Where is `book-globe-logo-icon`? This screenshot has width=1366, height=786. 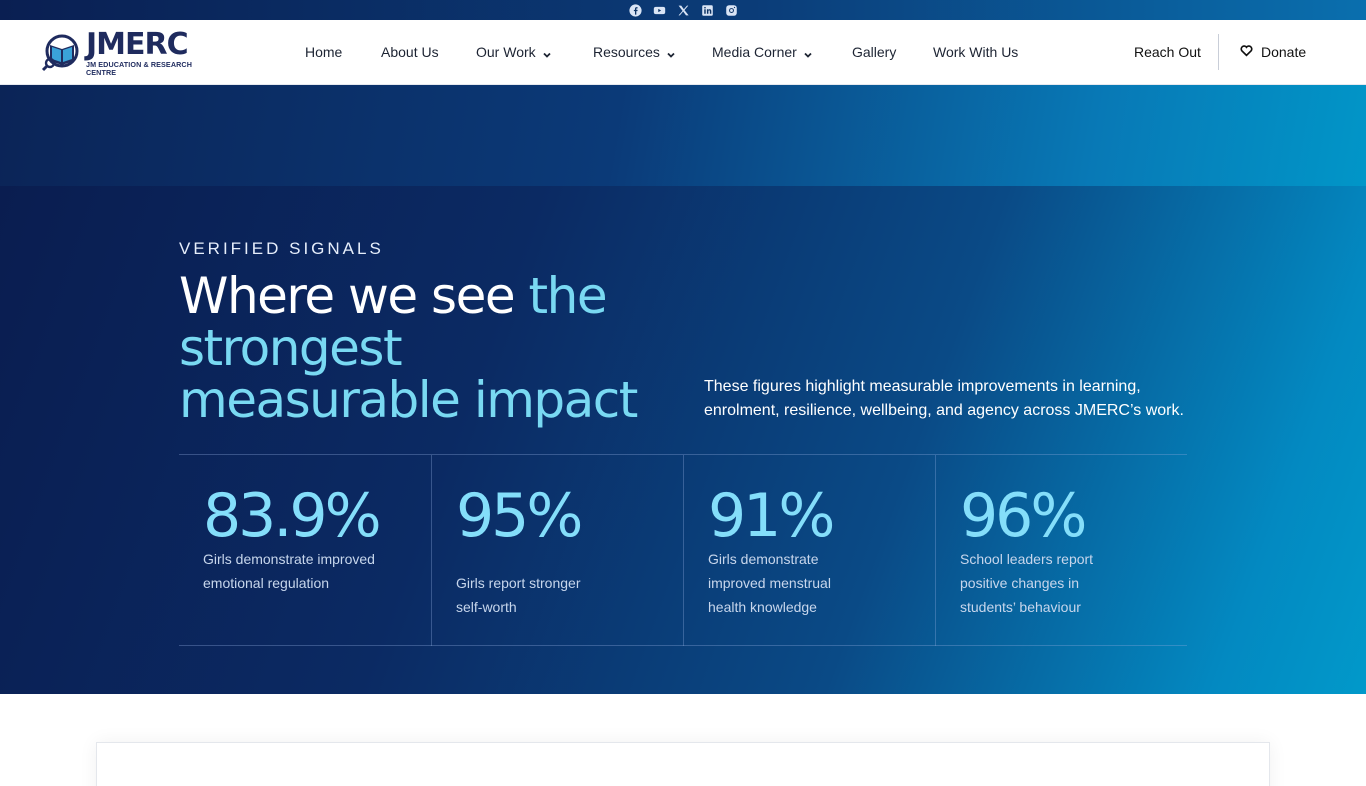
book-globe-logo-icon is located at coordinates (62, 53).